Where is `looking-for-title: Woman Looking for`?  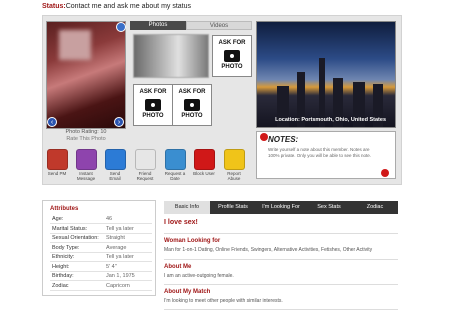
looking-for-title: Woman Looking for is located at coordinates (192, 241).